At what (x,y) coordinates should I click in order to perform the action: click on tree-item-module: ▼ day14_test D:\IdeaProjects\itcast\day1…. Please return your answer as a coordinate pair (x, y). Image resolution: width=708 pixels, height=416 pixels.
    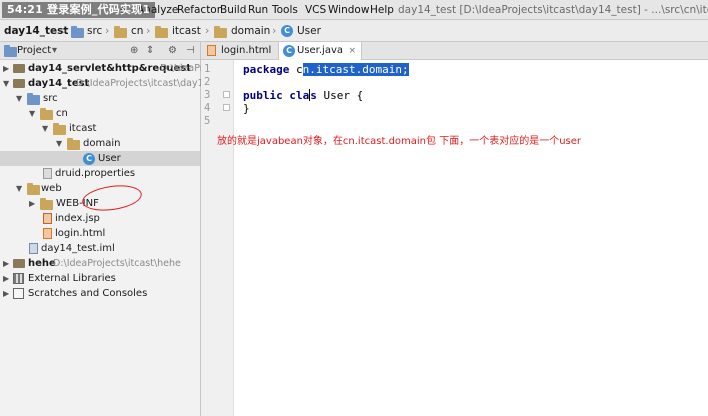
    Looking at the image, I should click on (112, 83).